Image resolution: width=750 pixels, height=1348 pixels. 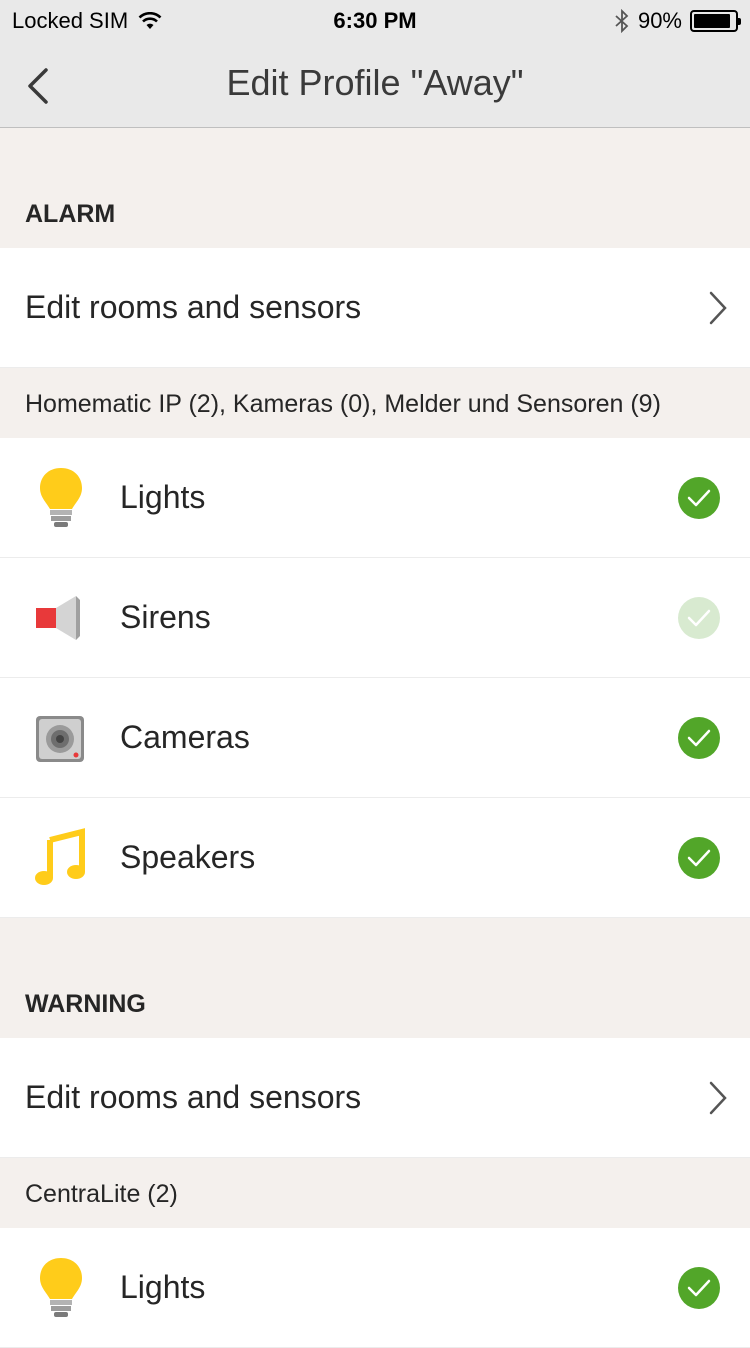 What do you see at coordinates (185, 737) in the screenshot?
I see `device-label-cameras: Cameras` at bounding box center [185, 737].